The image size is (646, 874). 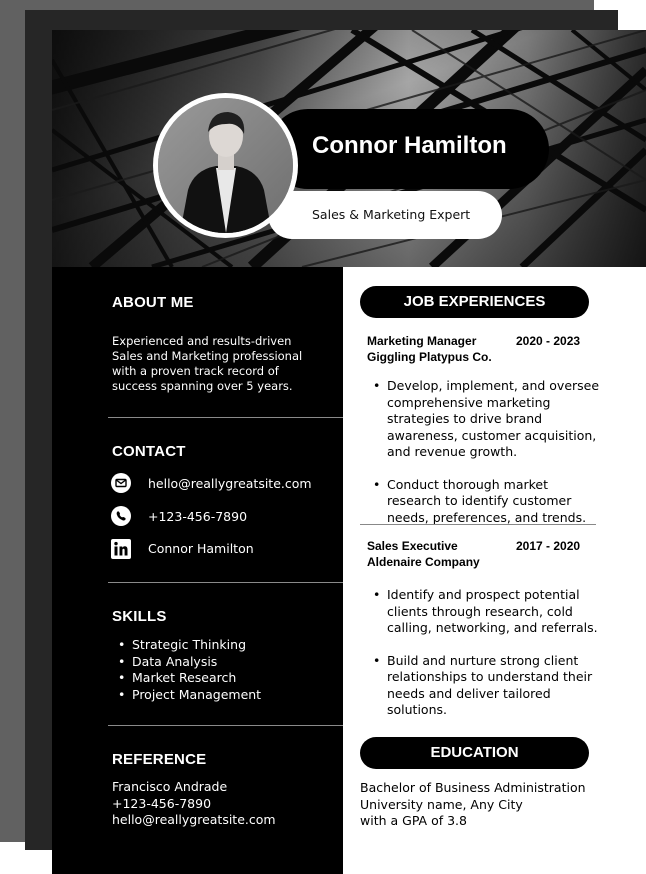 What do you see at coordinates (207, 356) in the screenshot?
I see `about-line: Sales and Marketing professional` at bounding box center [207, 356].